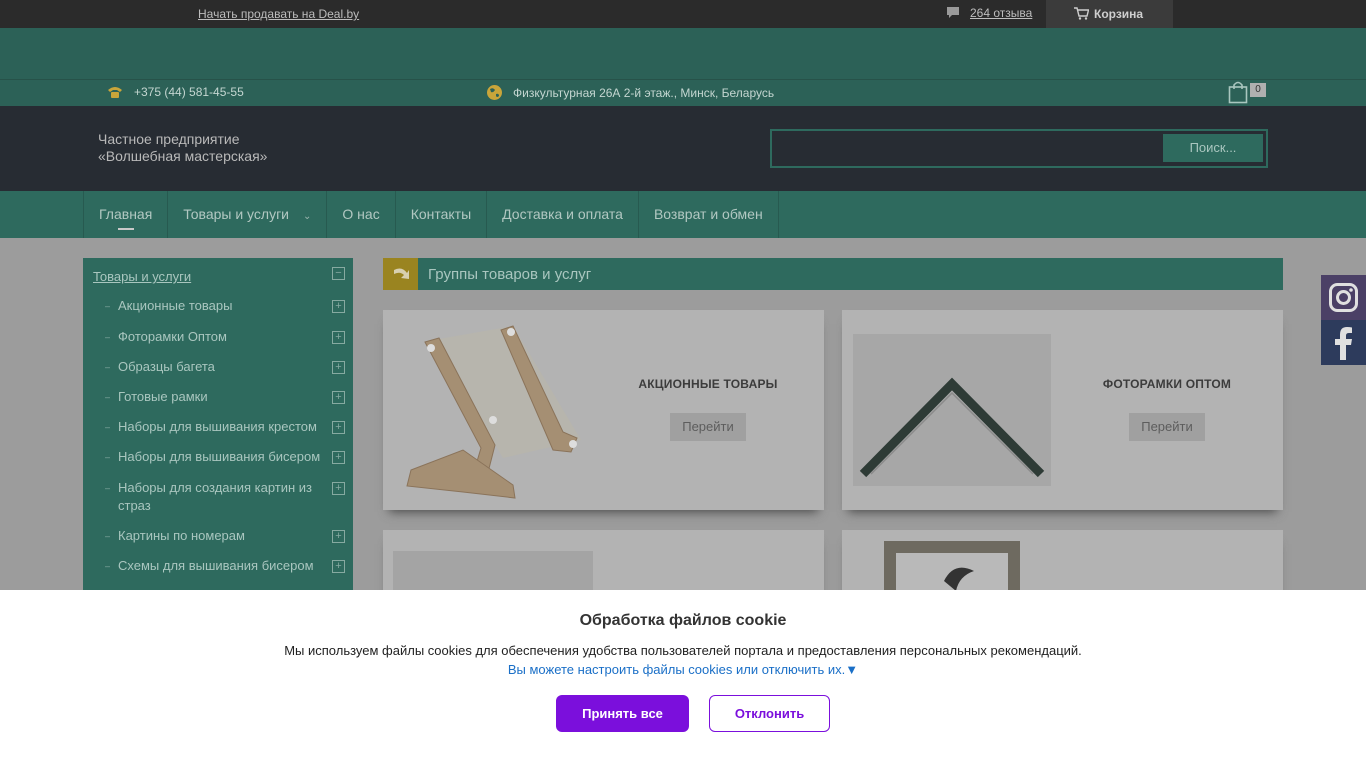  I want to click on sidebar-item-paint-by-numbers: – Картины по номерам, so click(215, 536).